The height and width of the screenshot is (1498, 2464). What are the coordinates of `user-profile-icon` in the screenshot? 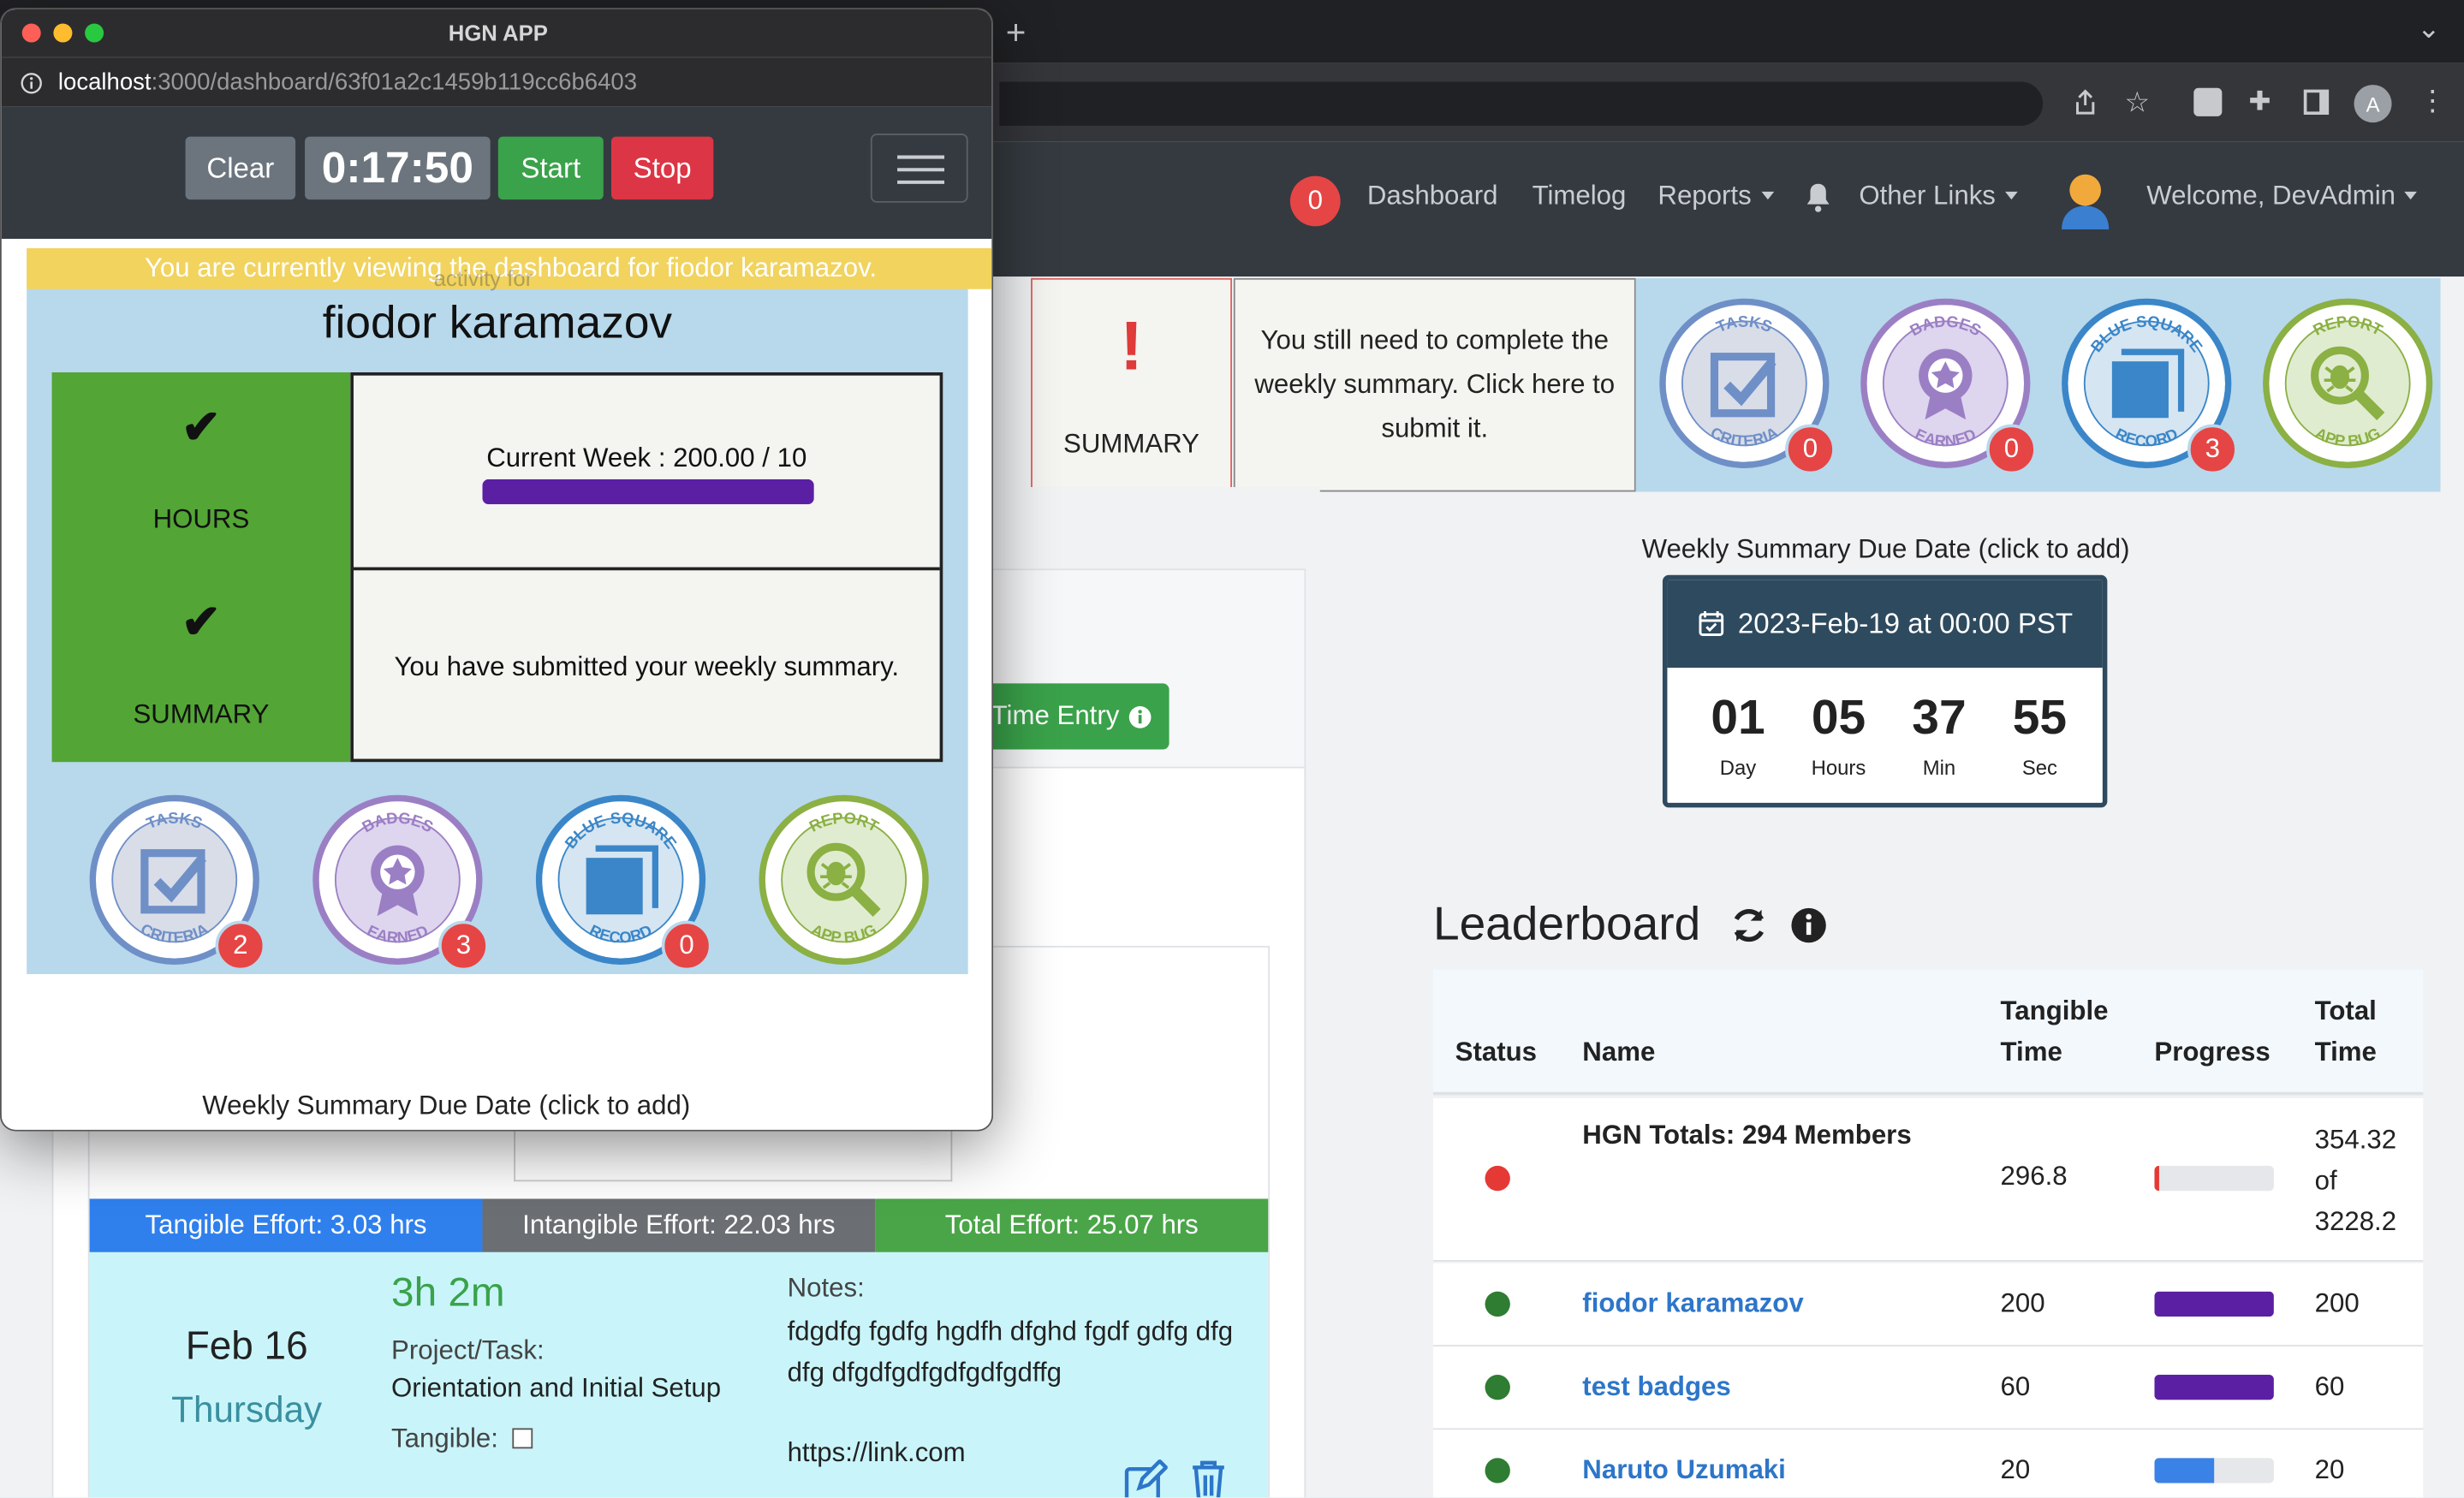 It's located at (2084, 203).